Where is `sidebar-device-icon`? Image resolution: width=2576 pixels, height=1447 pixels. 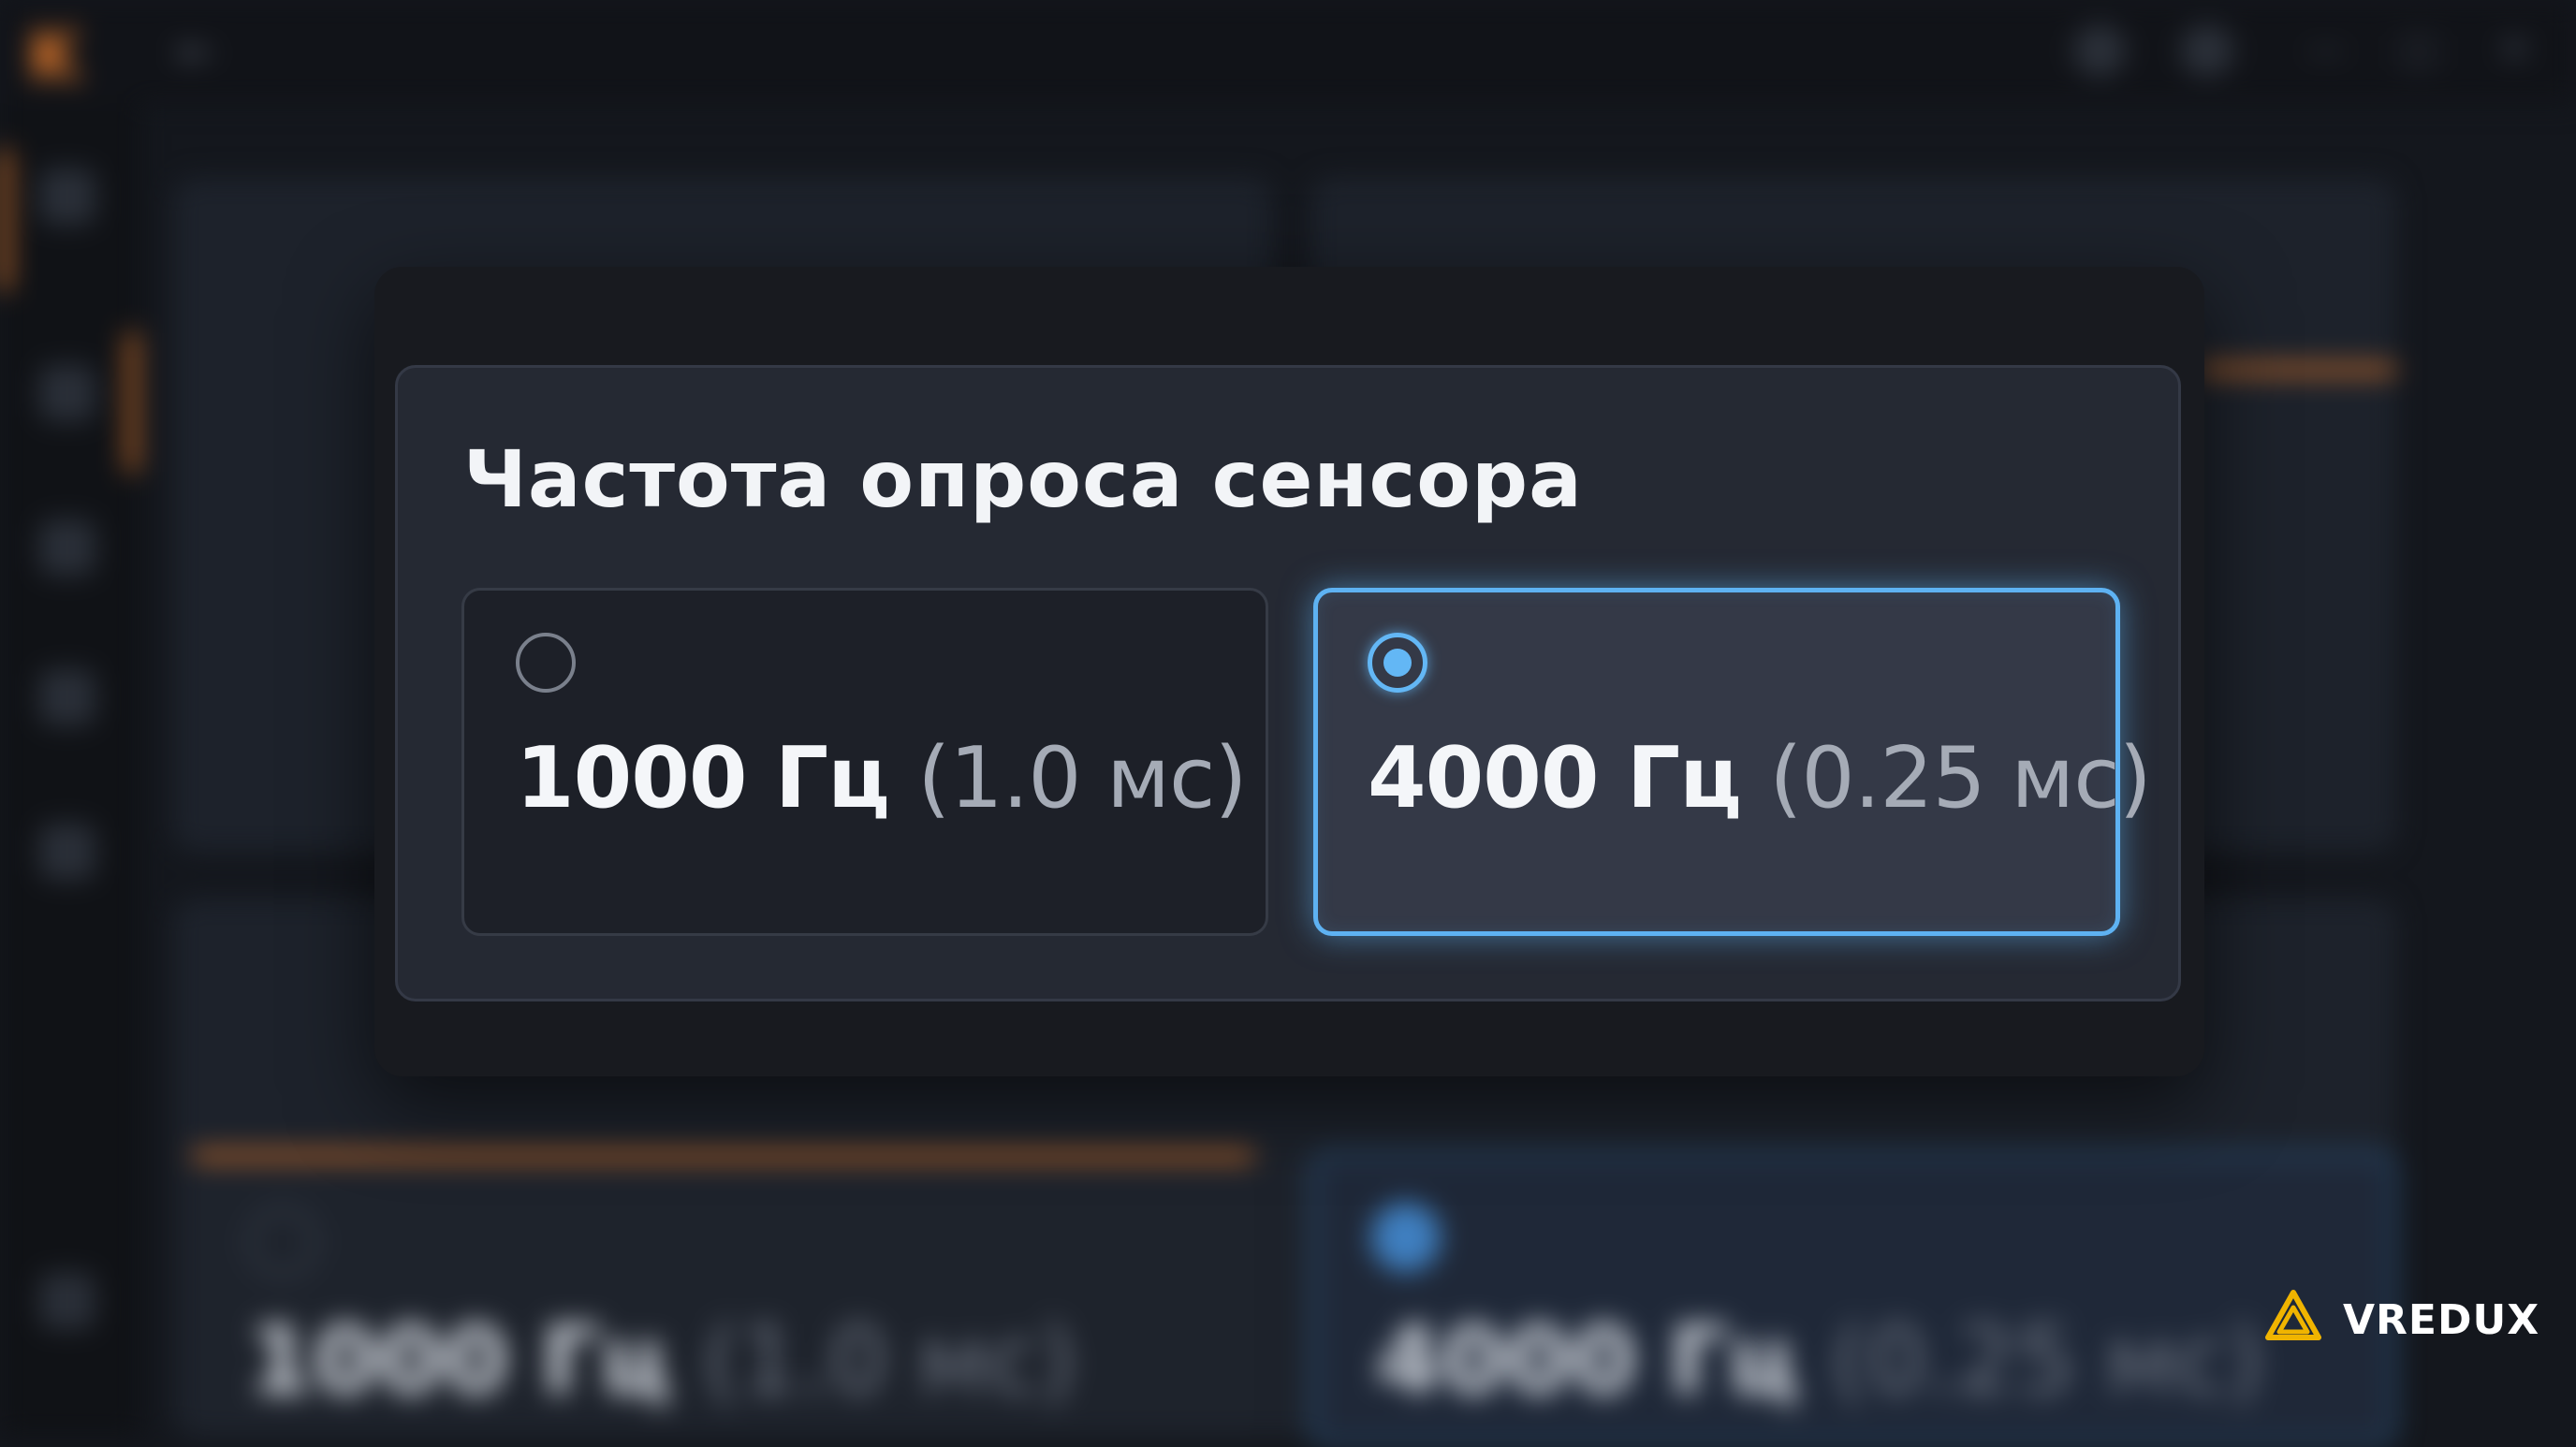 sidebar-device-icon is located at coordinates (67, 197).